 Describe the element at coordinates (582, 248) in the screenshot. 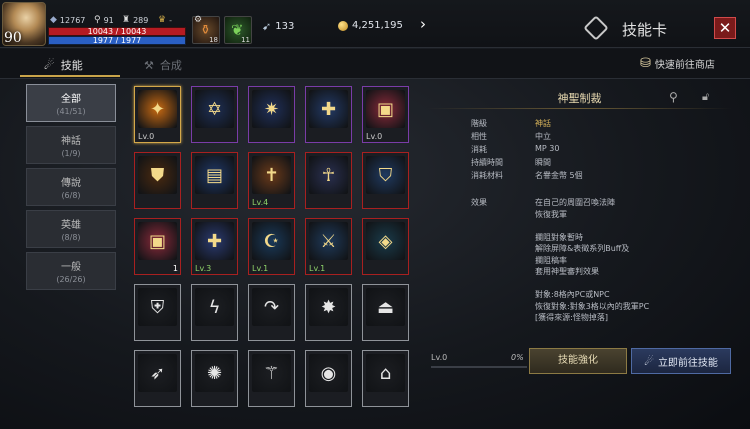

I see `effect-line: 解除屏障&表徵系列Buff及` at that location.